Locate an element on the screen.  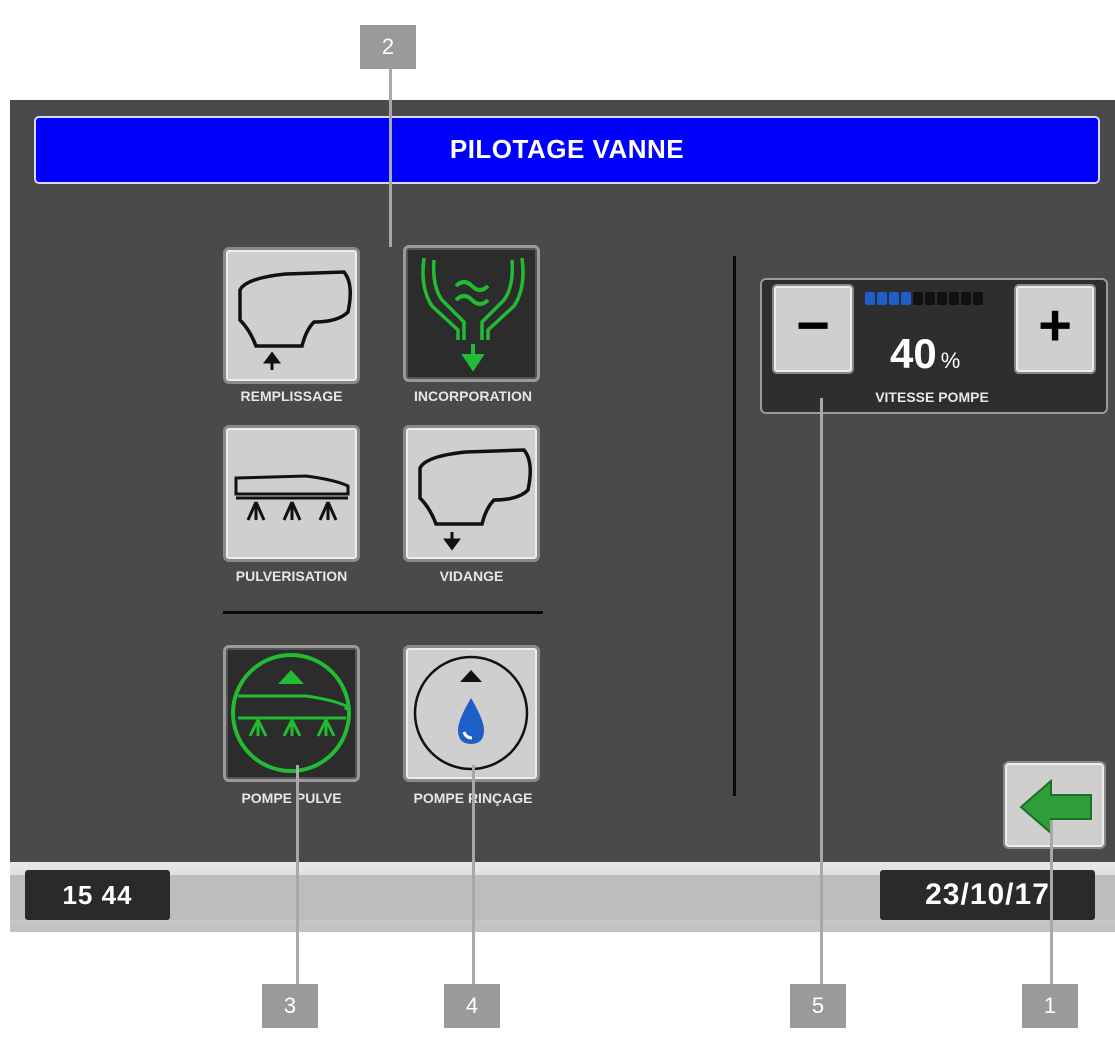
back-arrow-icon is located at coordinates (1055, 807).